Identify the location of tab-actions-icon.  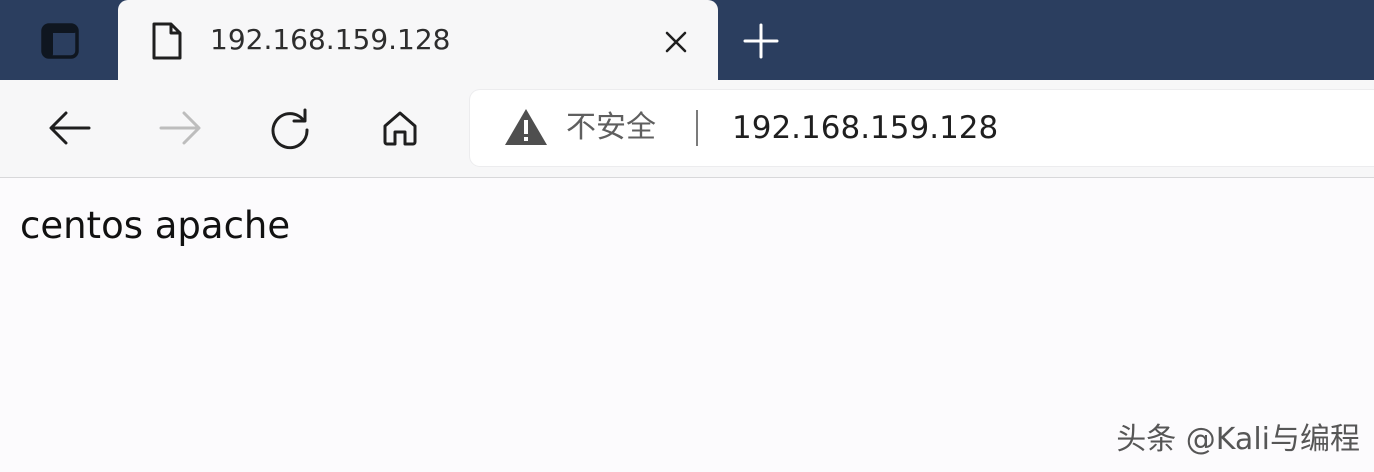
(60, 41).